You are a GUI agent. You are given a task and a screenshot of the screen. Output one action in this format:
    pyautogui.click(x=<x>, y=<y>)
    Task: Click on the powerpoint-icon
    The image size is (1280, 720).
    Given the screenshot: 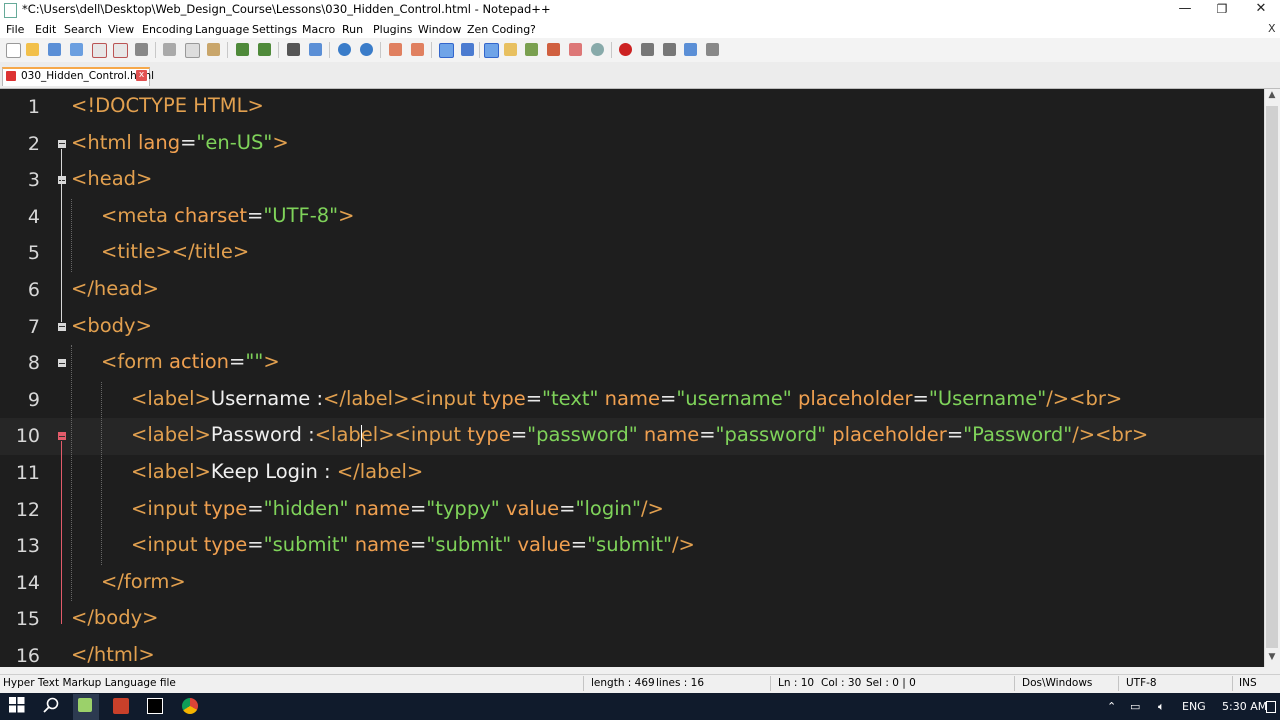 What is the action you would take?
    pyautogui.click(x=121, y=706)
    